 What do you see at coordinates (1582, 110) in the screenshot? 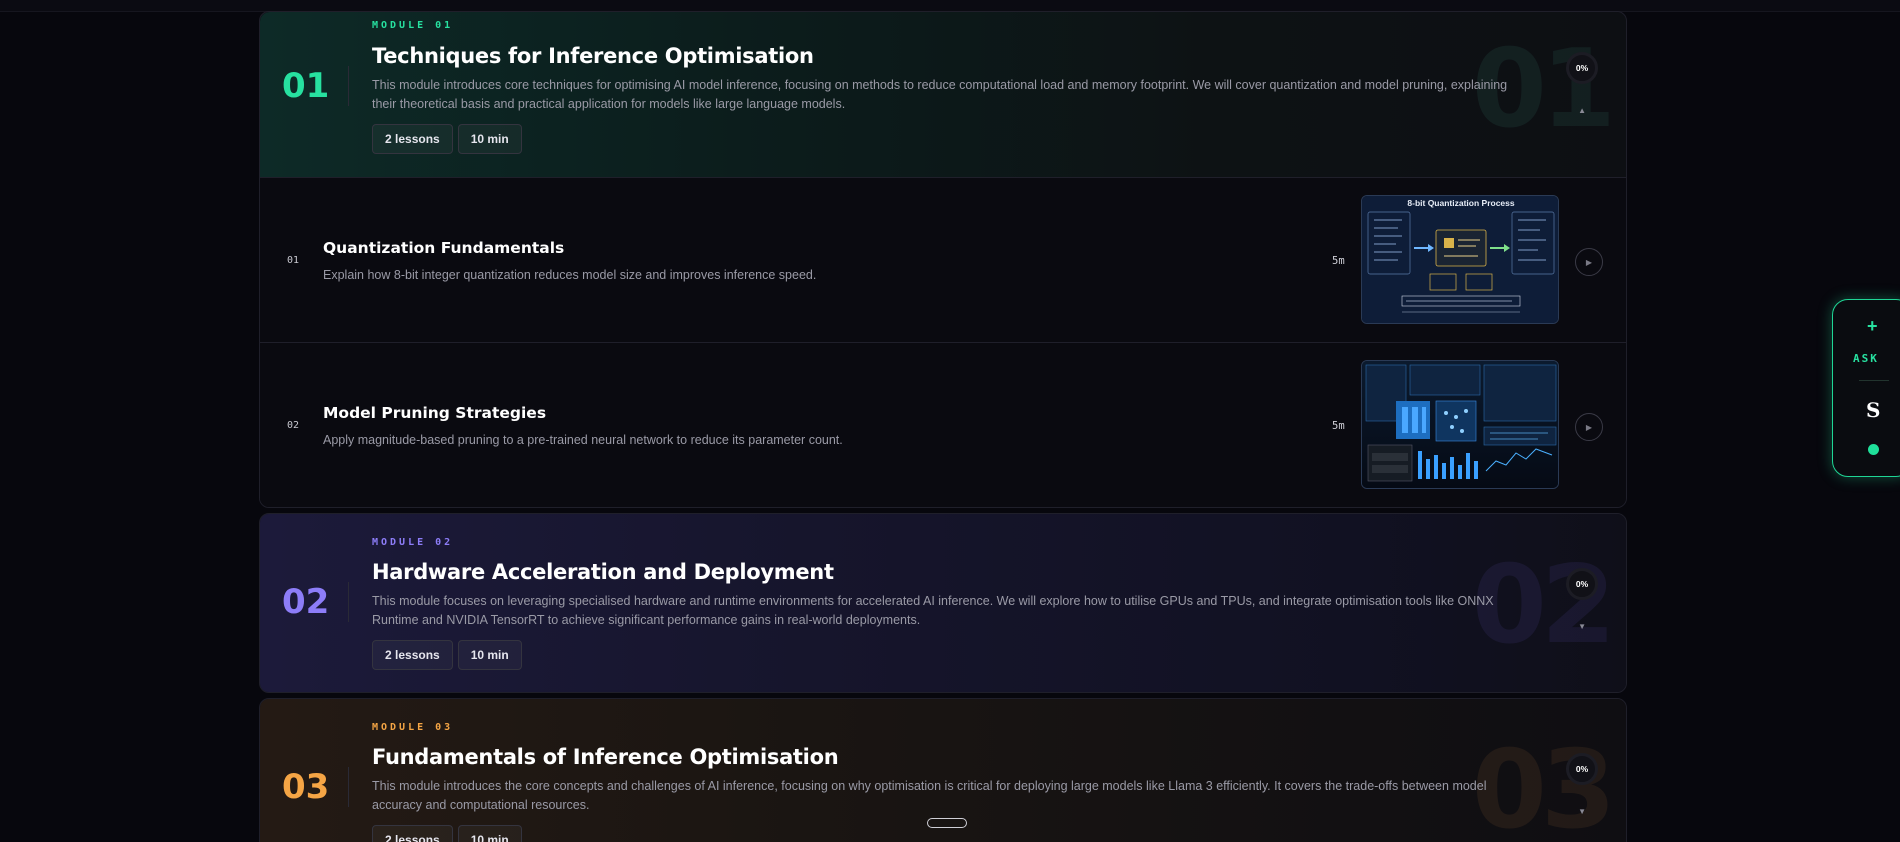
I see `chevron-up-icon: ▲` at bounding box center [1582, 110].